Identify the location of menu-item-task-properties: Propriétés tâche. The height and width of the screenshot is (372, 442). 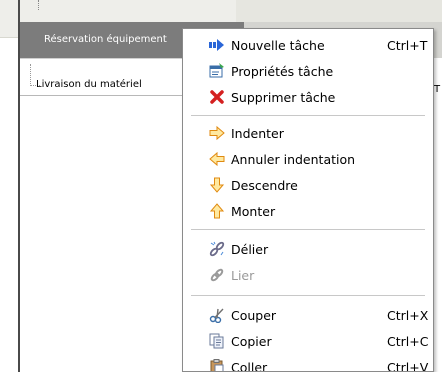
(308, 72).